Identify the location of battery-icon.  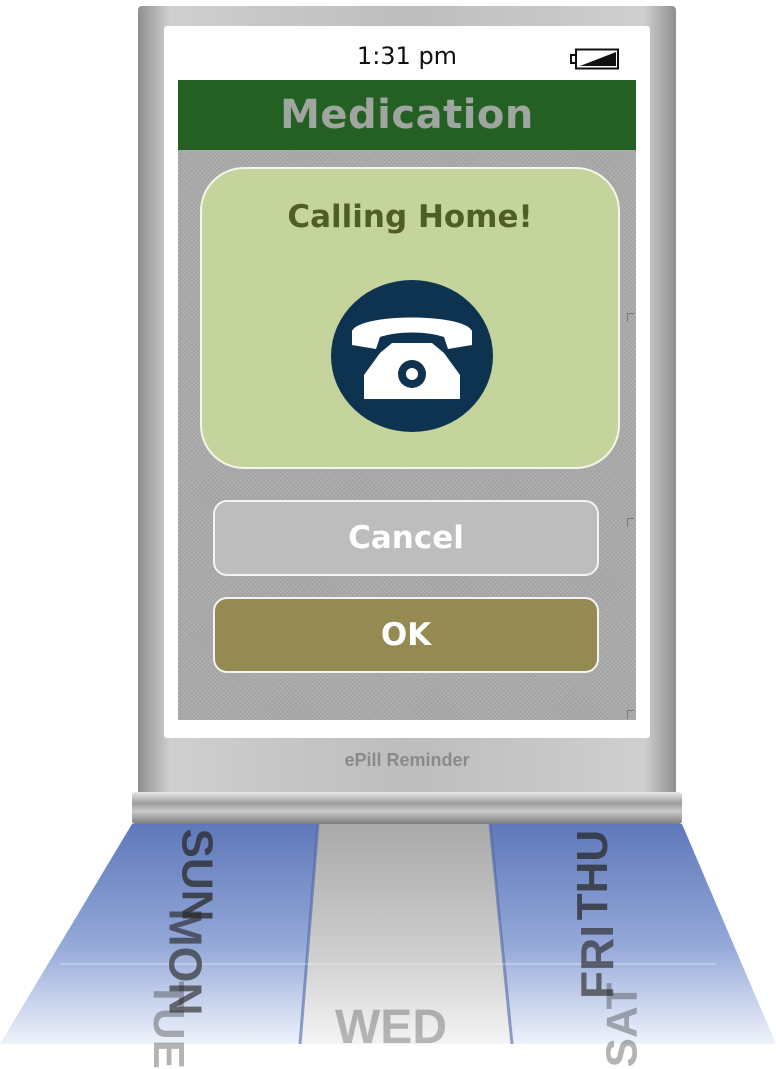
(594, 59).